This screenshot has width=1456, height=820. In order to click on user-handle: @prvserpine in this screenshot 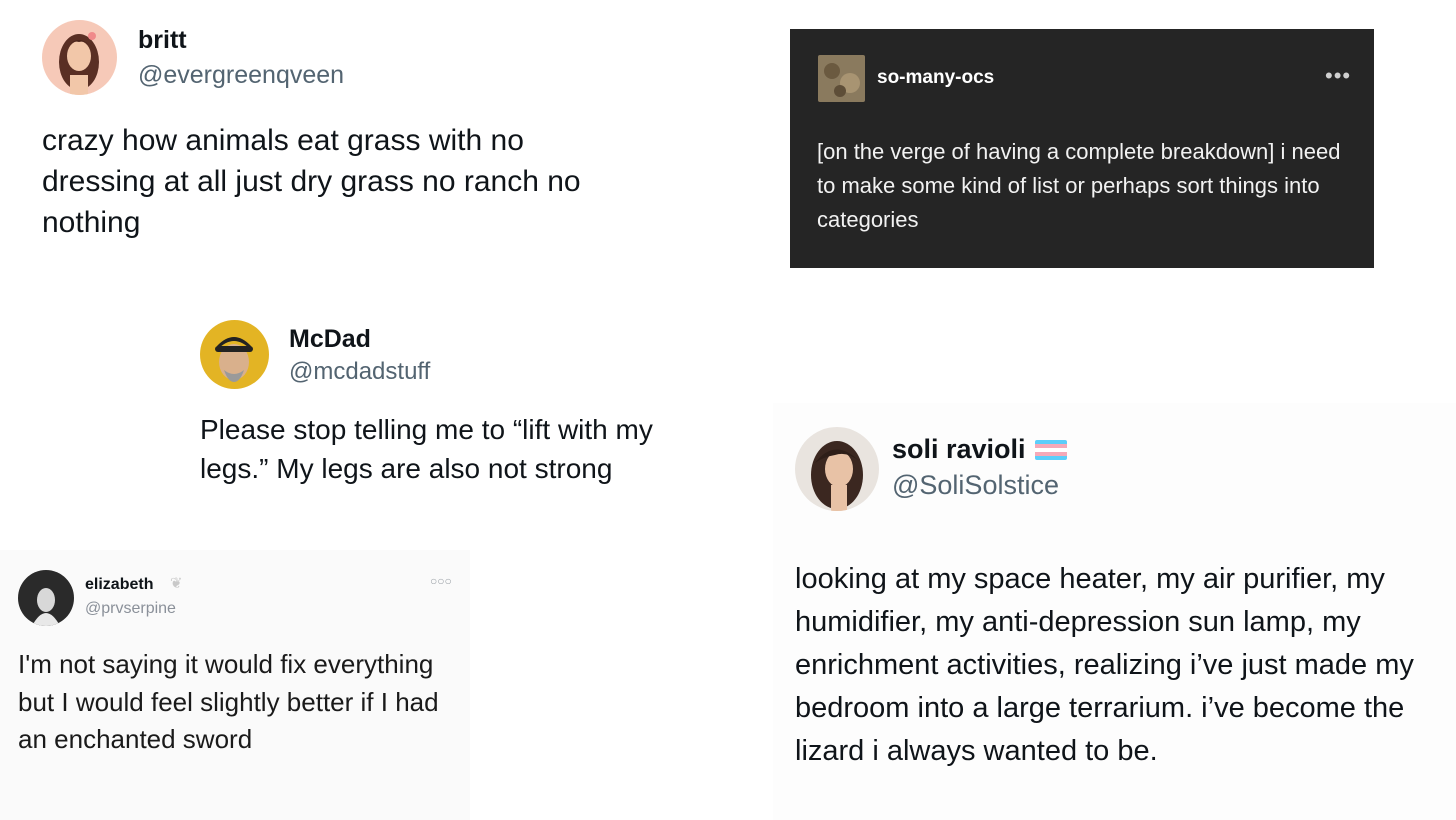, I will do `click(130, 609)`.